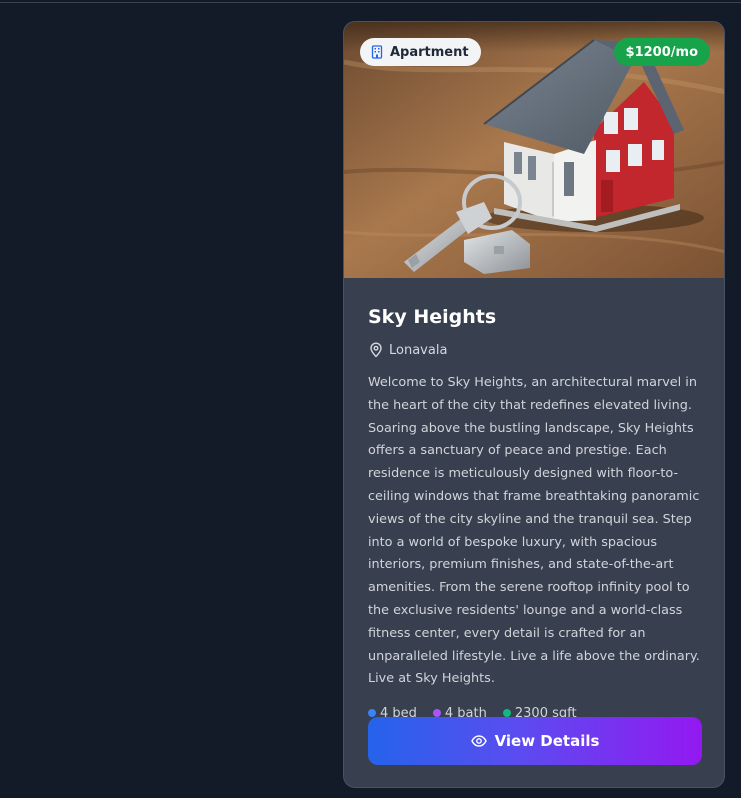 The image size is (741, 798). What do you see at coordinates (376, 350) in the screenshot?
I see `map-pin-icon` at bounding box center [376, 350].